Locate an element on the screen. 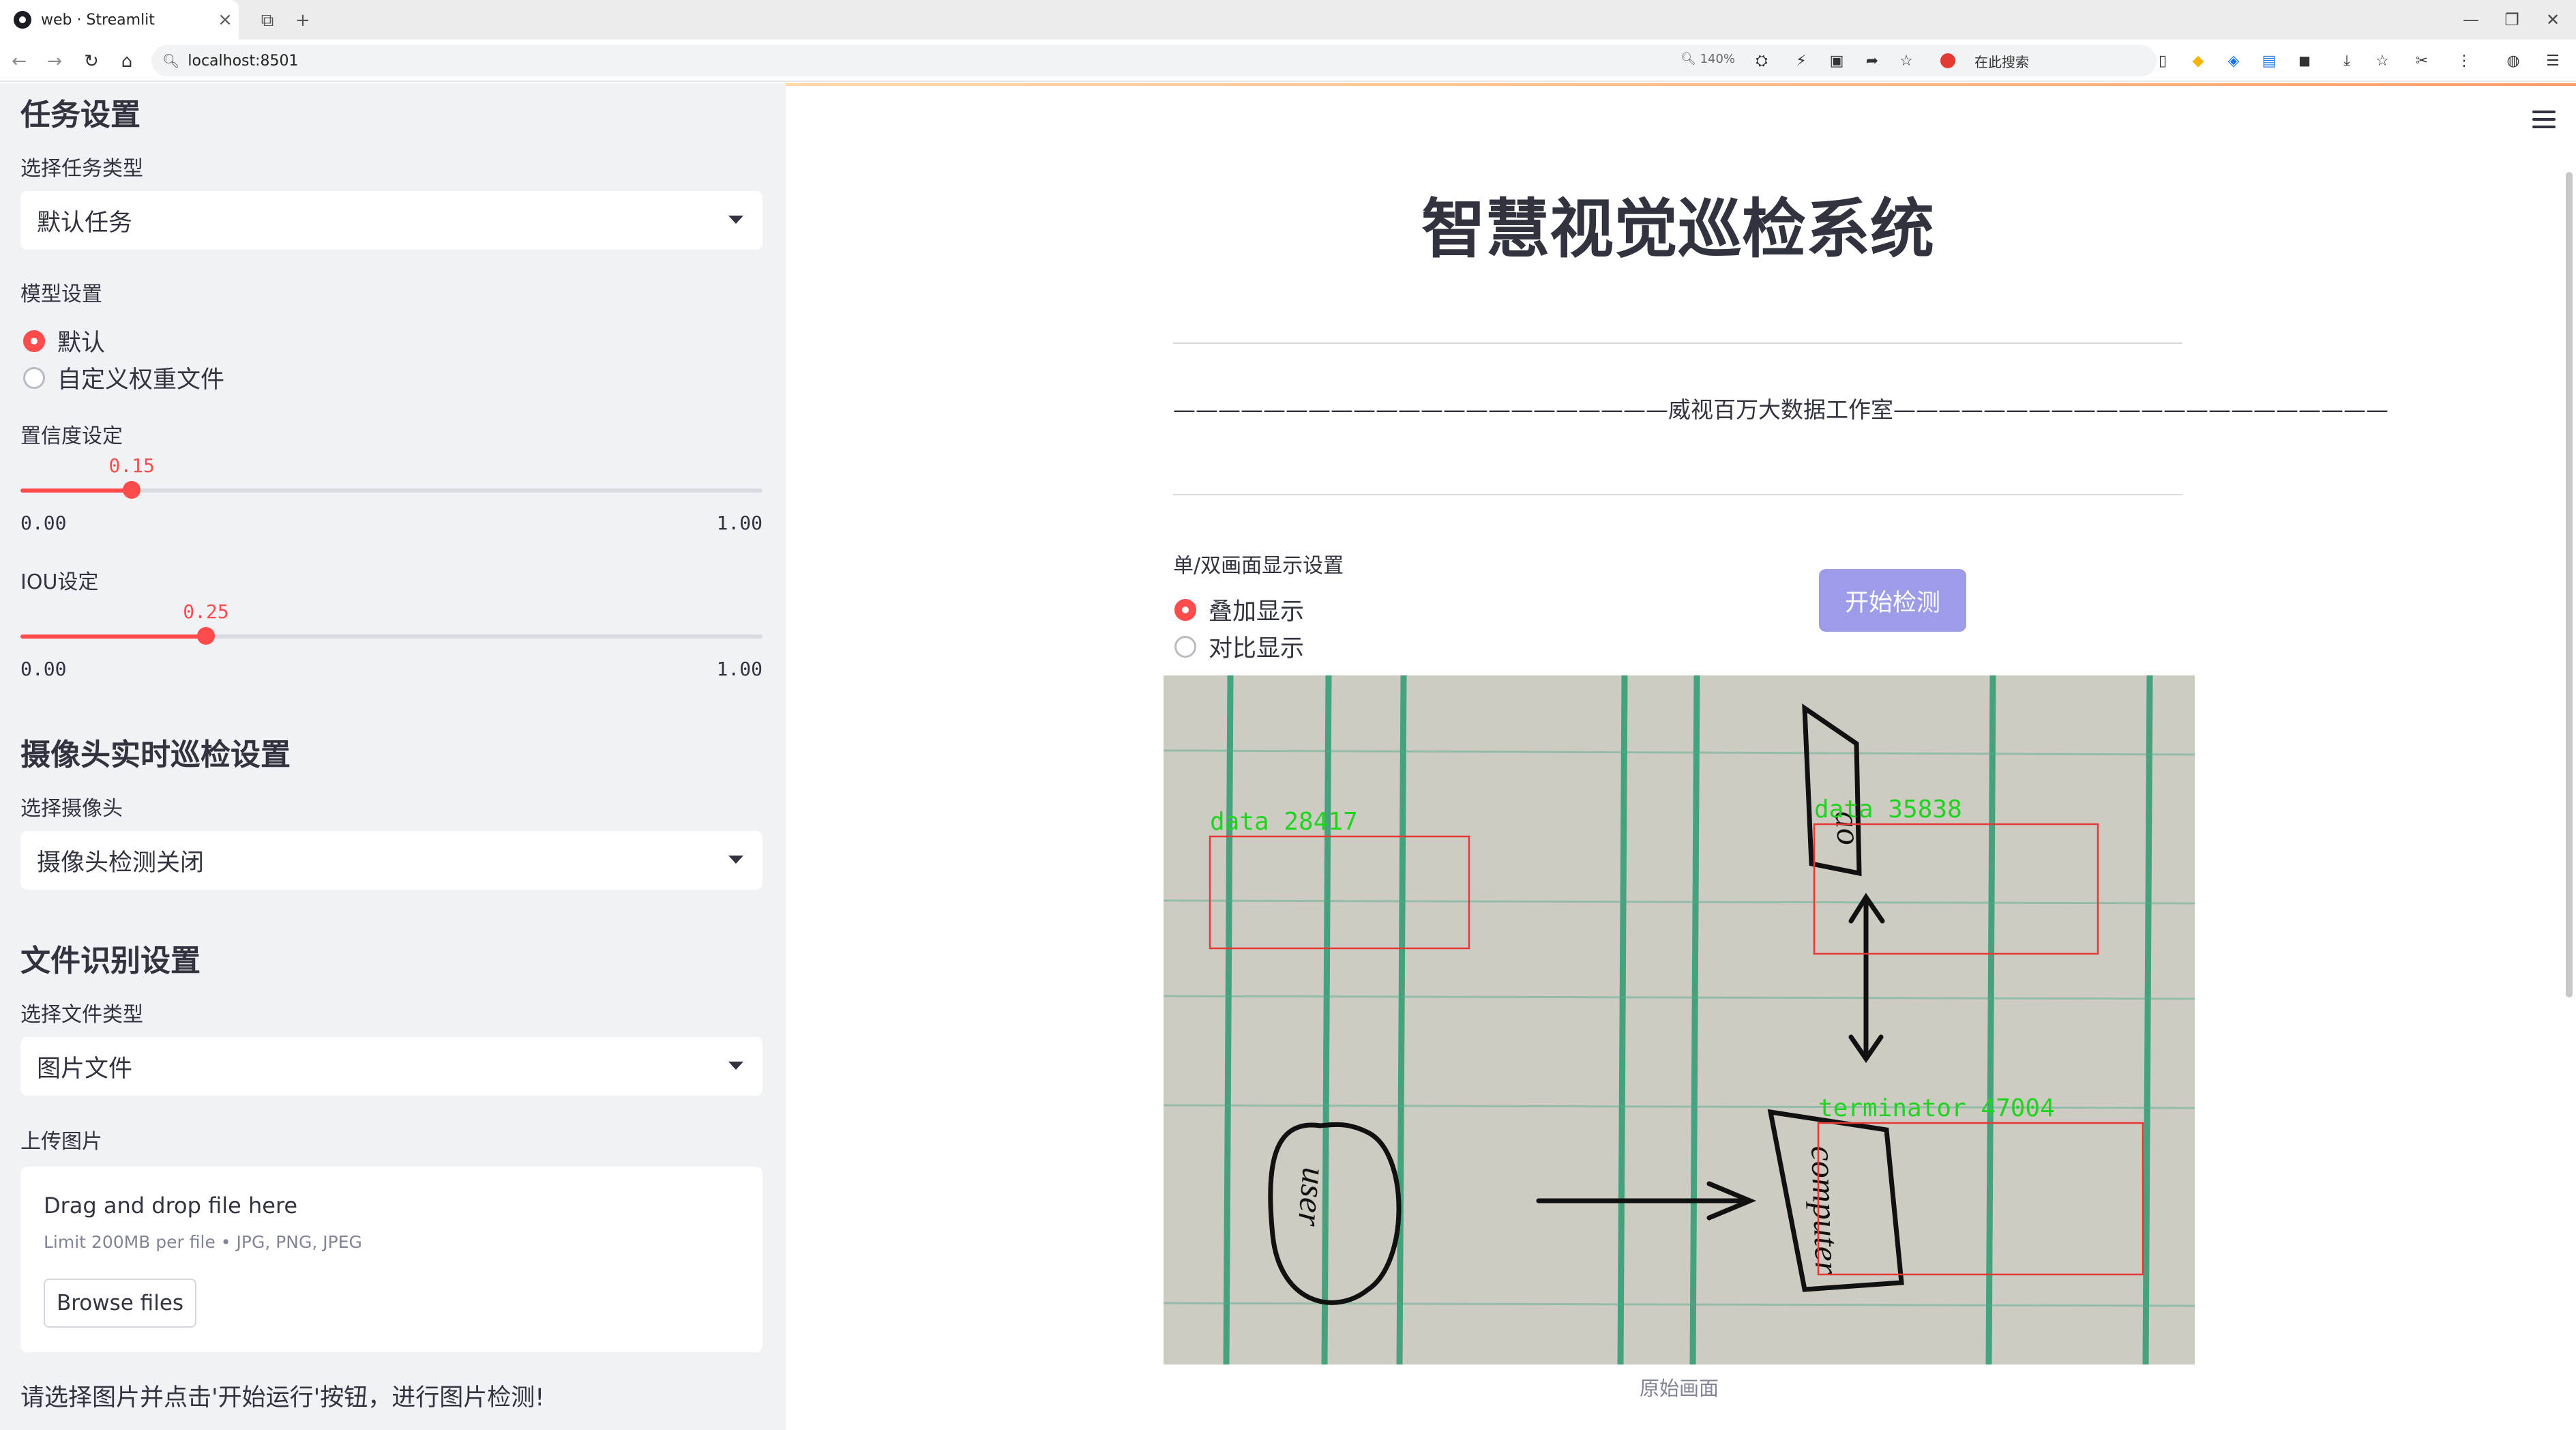 This screenshot has width=2576, height=1430. screenshot-icon: ▣ is located at coordinates (1836, 60).